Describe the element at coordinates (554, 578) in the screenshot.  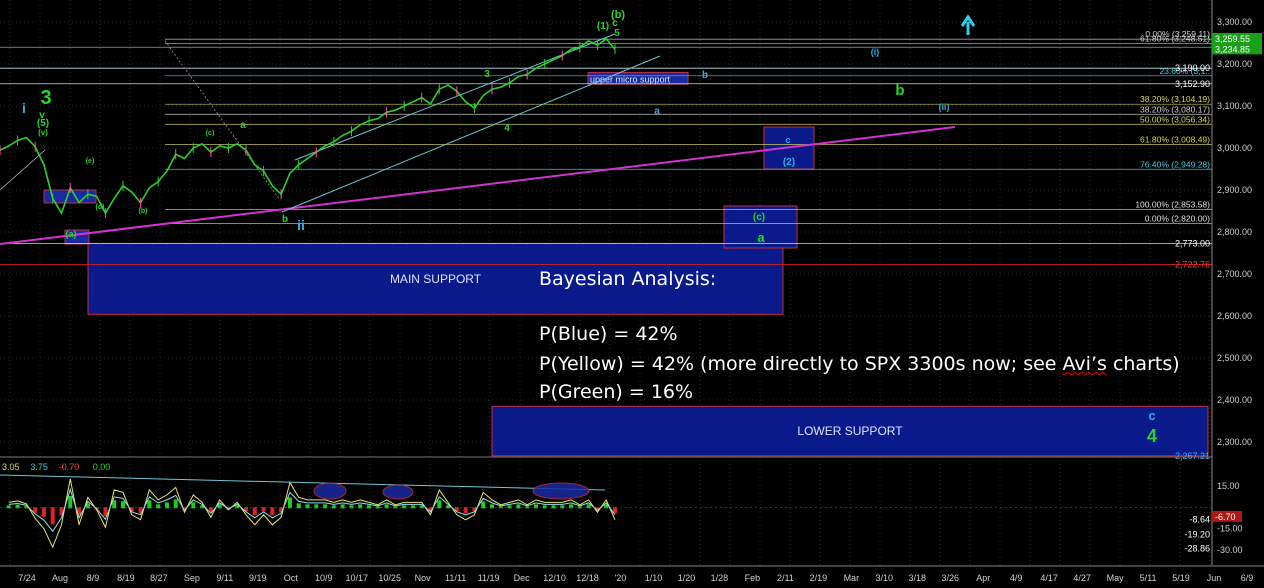
I see `date-tick-label: 12/10` at that location.